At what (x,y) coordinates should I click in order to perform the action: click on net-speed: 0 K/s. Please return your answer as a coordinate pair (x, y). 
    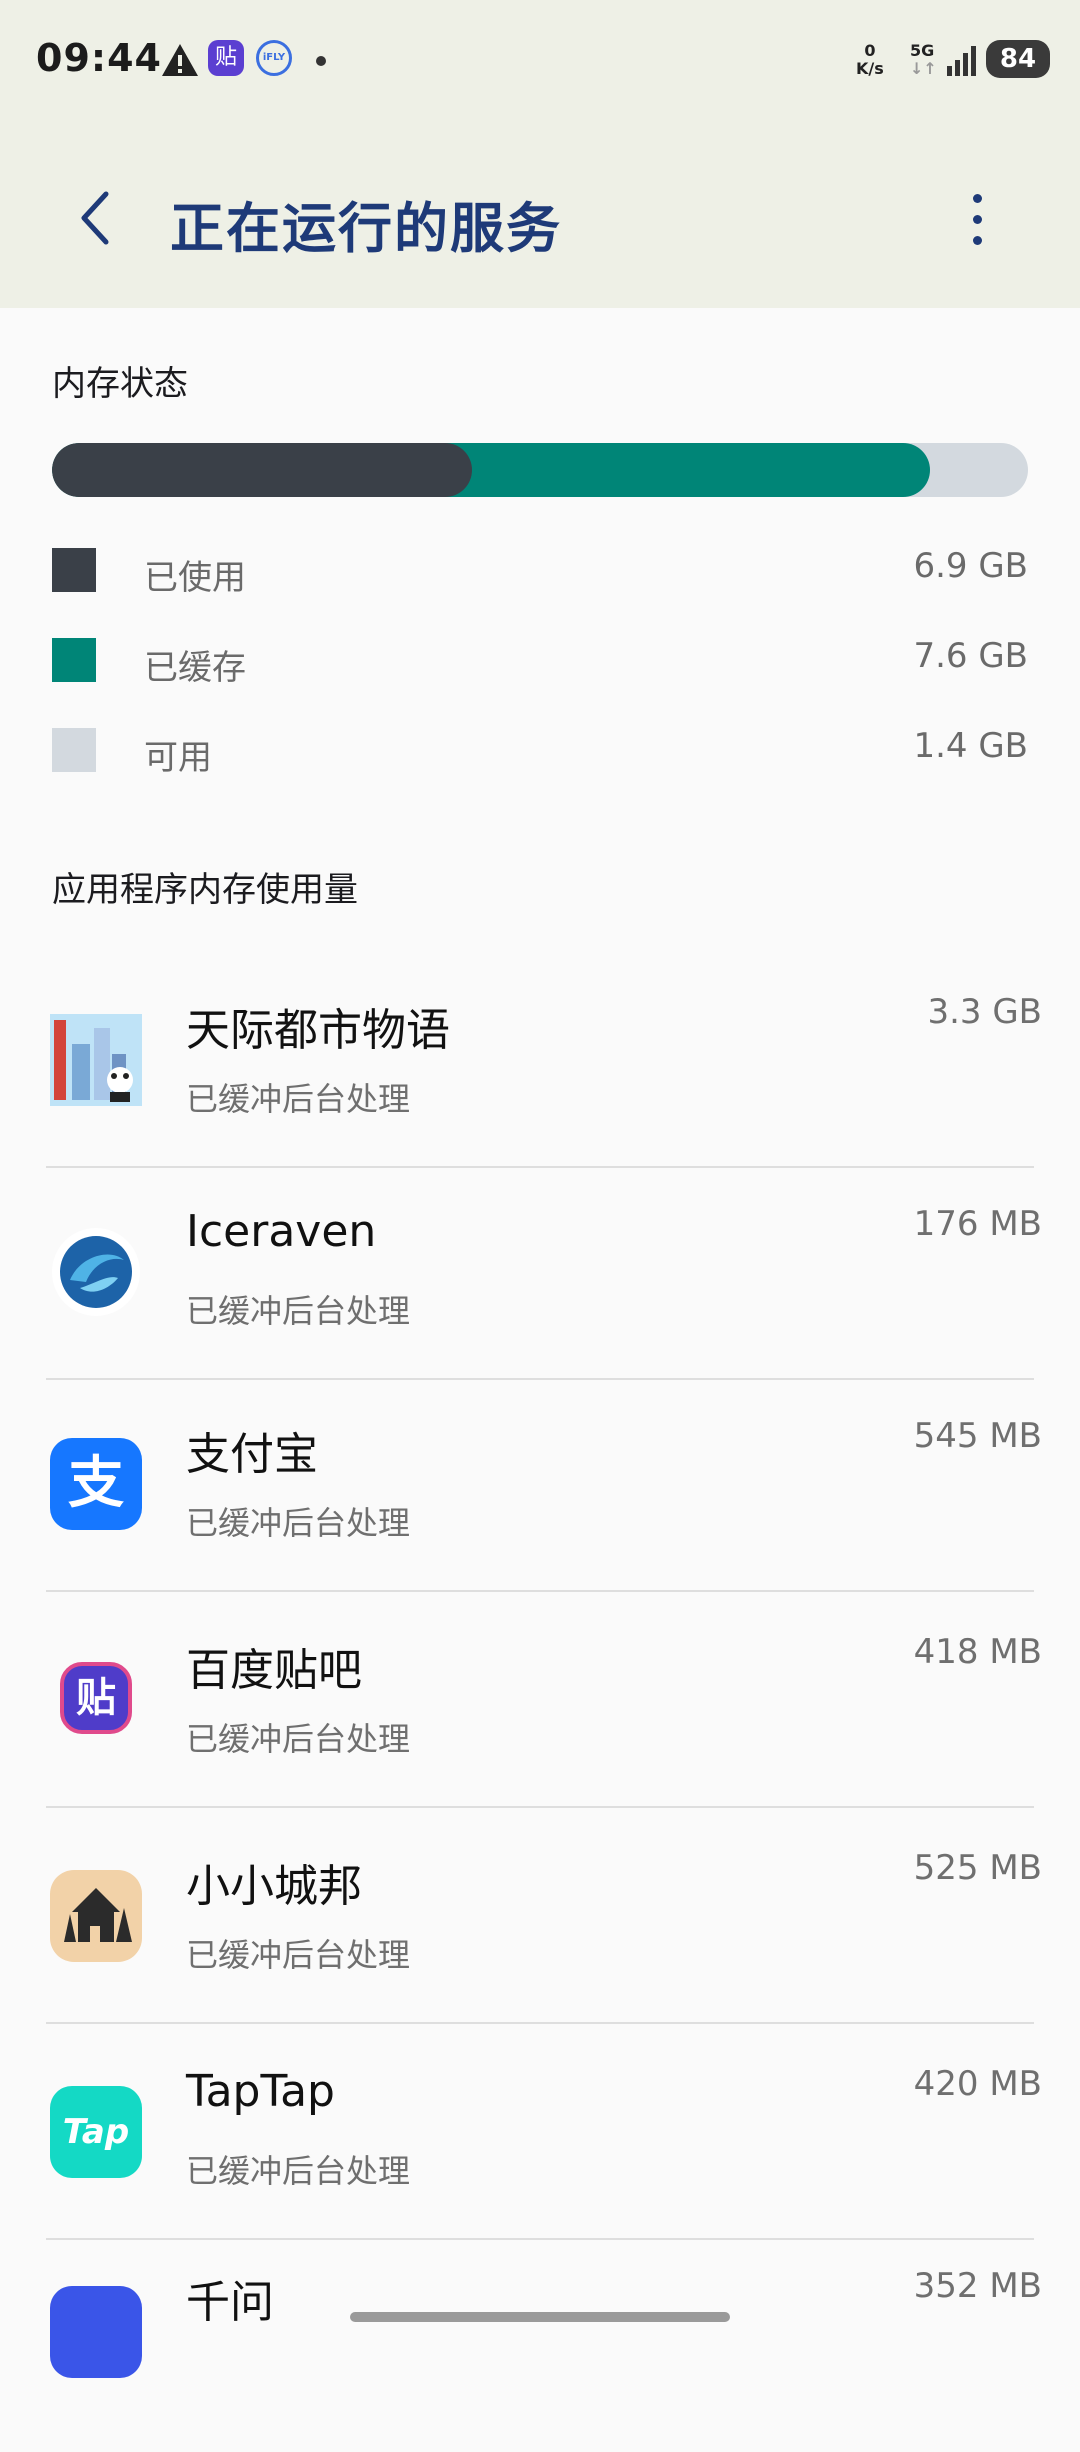
    Looking at the image, I should click on (870, 60).